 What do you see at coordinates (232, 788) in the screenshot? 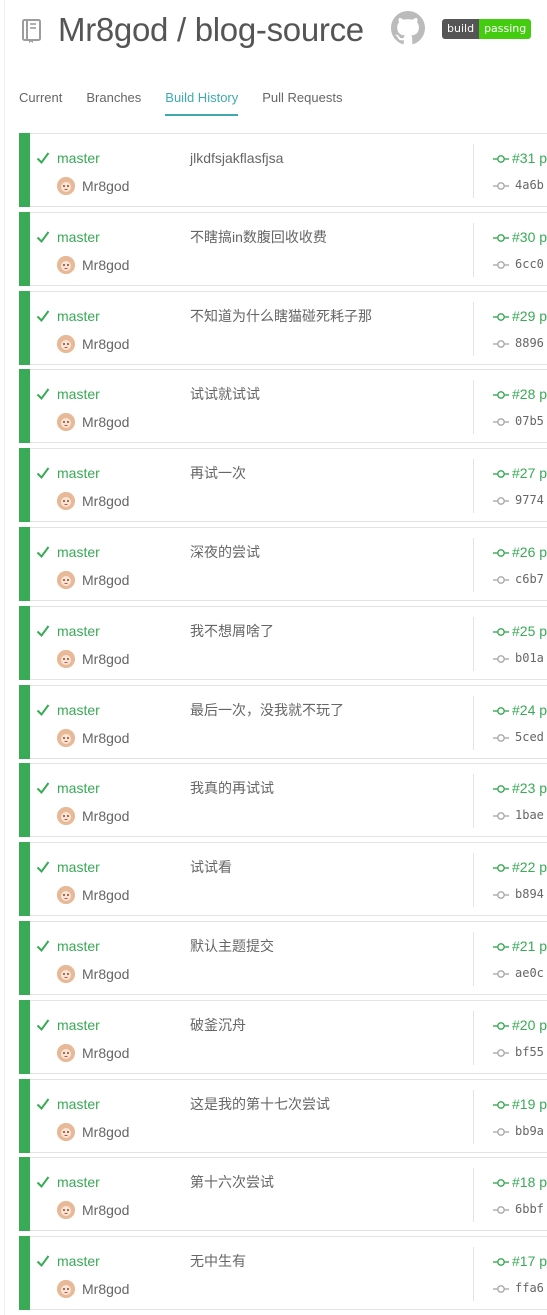
I see `build-commit-message: 我真的再试试` at bounding box center [232, 788].